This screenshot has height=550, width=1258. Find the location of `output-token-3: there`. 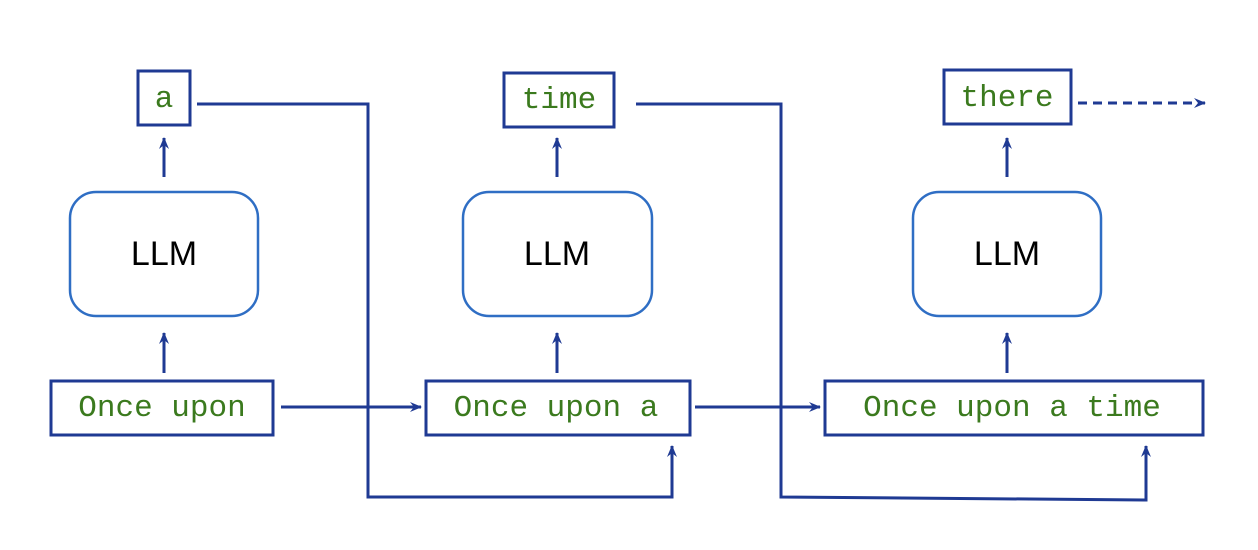

output-token-3: there is located at coordinates (1006, 98).